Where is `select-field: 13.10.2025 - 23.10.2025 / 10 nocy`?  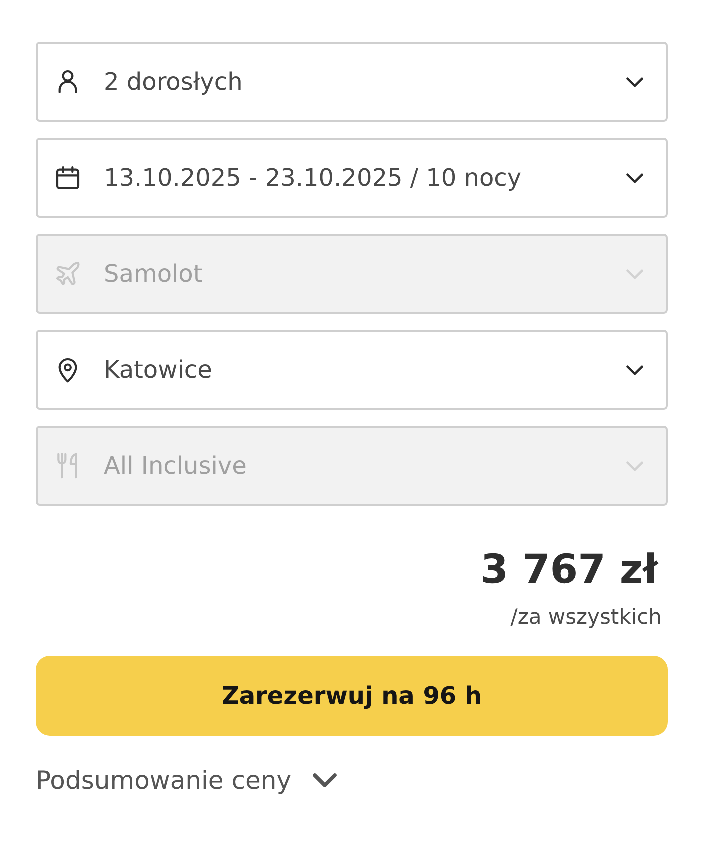 select-field: 13.10.2025 - 23.10.2025 / 10 nocy is located at coordinates (352, 178).